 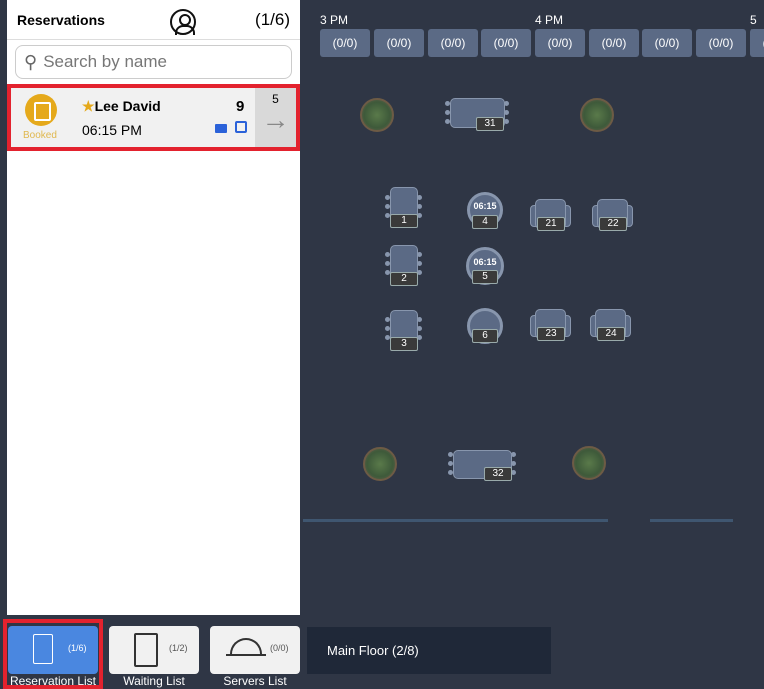 I want to click on guest-name-row: ★Lee David, so click(x=121, y=106).